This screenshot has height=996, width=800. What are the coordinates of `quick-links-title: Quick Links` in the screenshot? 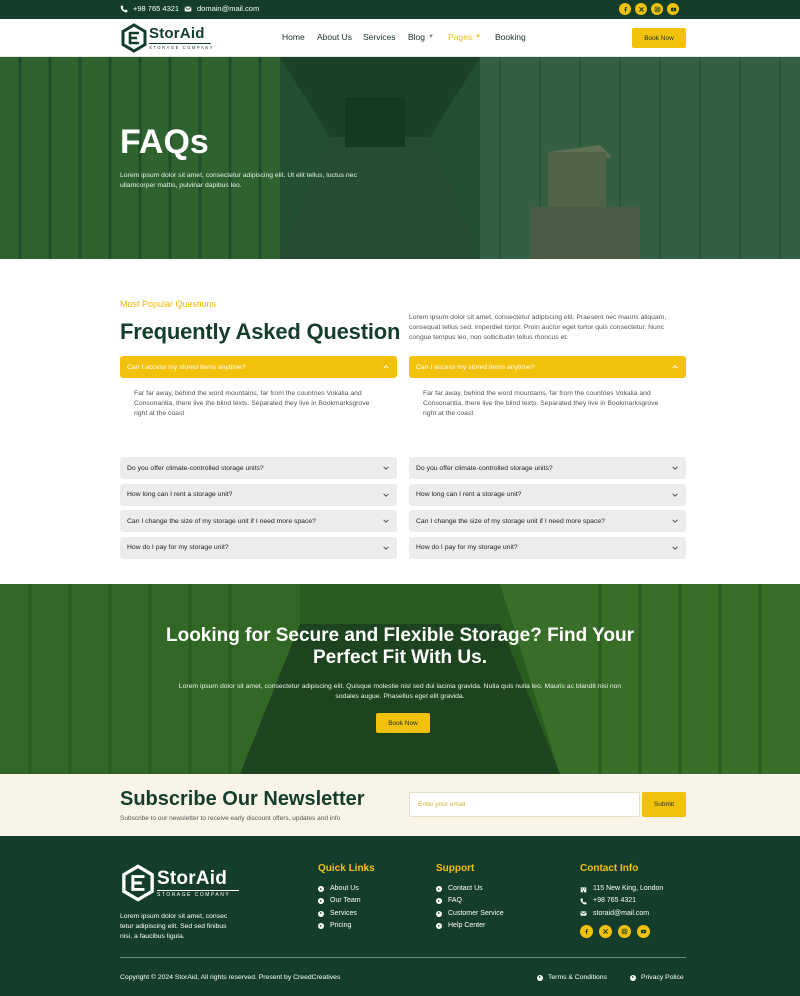 It's located at (346, 868).